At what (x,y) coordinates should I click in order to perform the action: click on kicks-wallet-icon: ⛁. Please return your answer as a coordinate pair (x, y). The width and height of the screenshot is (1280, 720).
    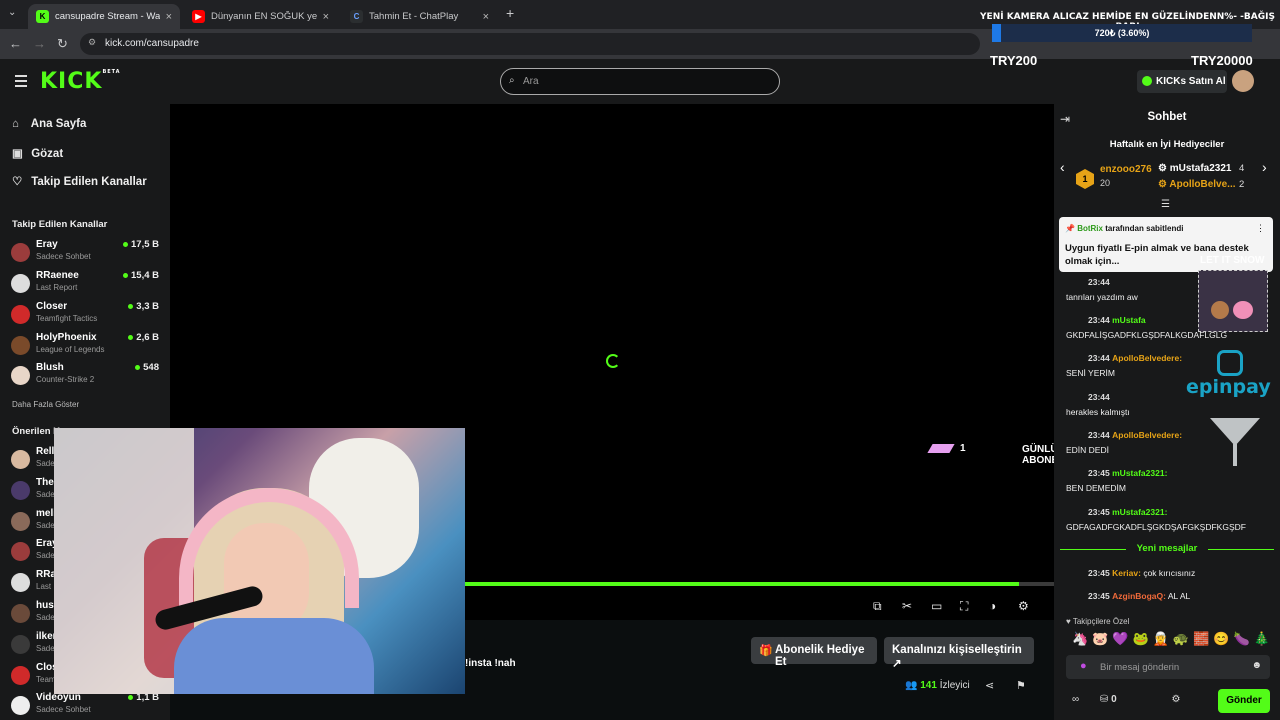
    Looking at the image, I should click on (1104, 699).